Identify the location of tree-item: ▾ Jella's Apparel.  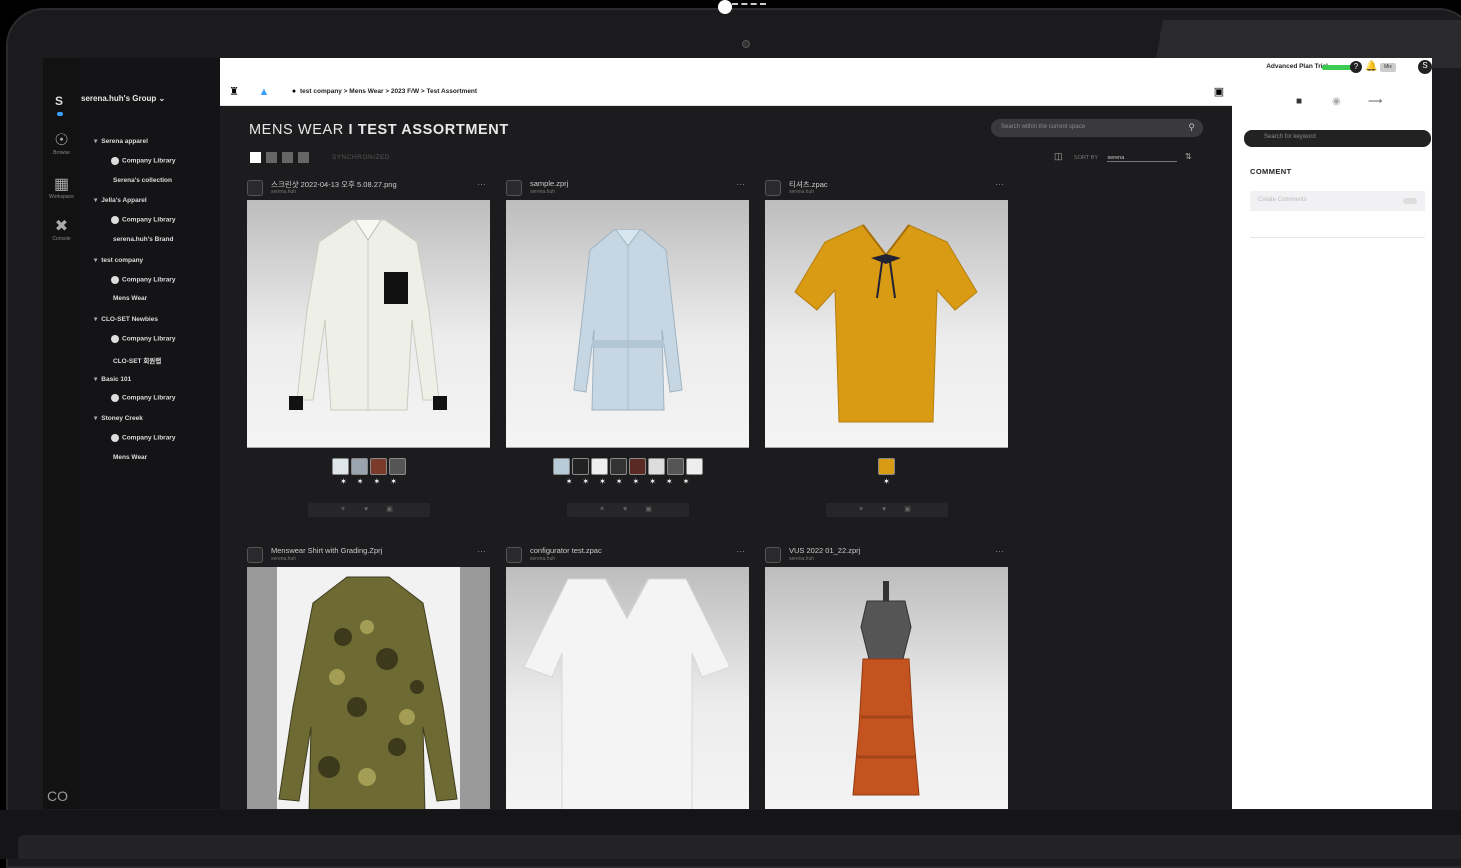
(120, 200).